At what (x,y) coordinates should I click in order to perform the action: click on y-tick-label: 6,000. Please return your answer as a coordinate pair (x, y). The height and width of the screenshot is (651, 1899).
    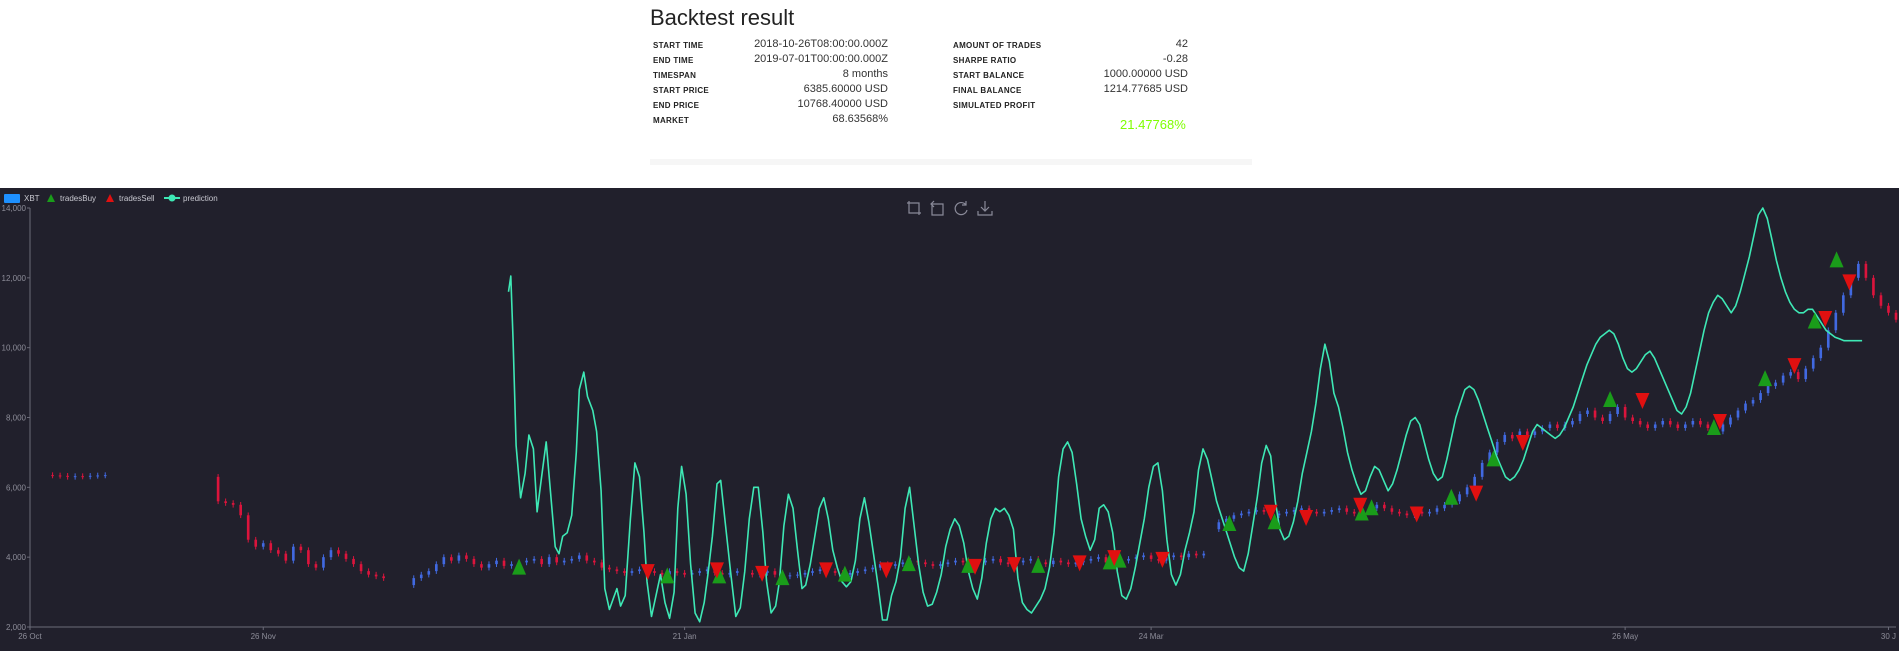
    Looking at the image, I should click on (16, 487).